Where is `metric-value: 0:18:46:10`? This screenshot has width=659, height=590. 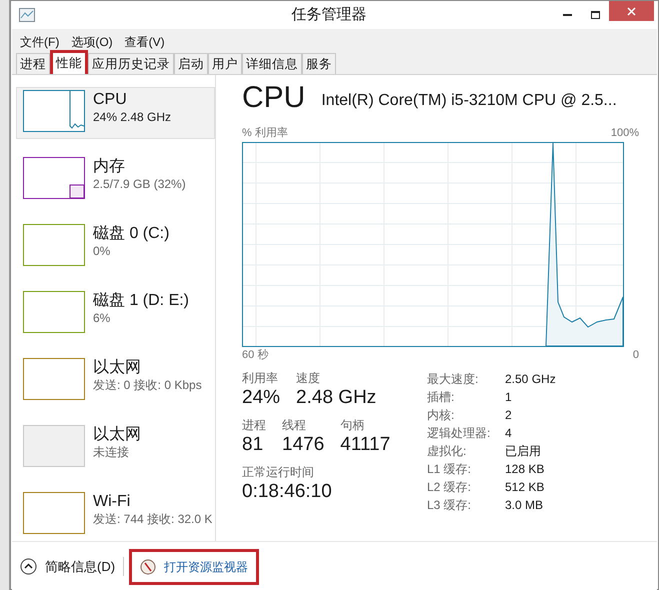
metric-value: 0:18:46:10 is located at coordinates (287, 492).